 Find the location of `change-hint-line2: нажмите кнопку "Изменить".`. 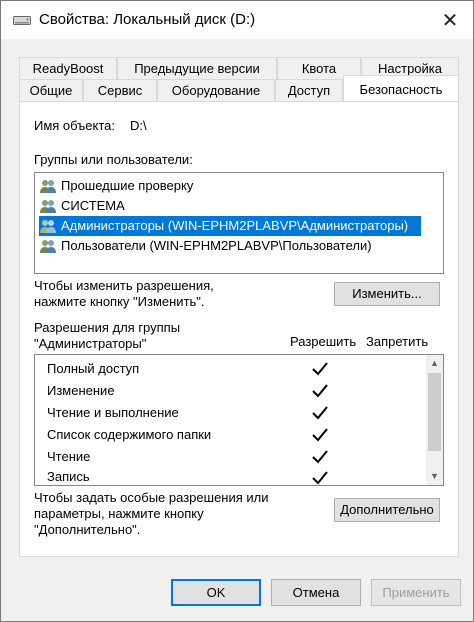

change-hint-line2: нажмите кнопку "Изменить". is located at coordinates (119, 301).